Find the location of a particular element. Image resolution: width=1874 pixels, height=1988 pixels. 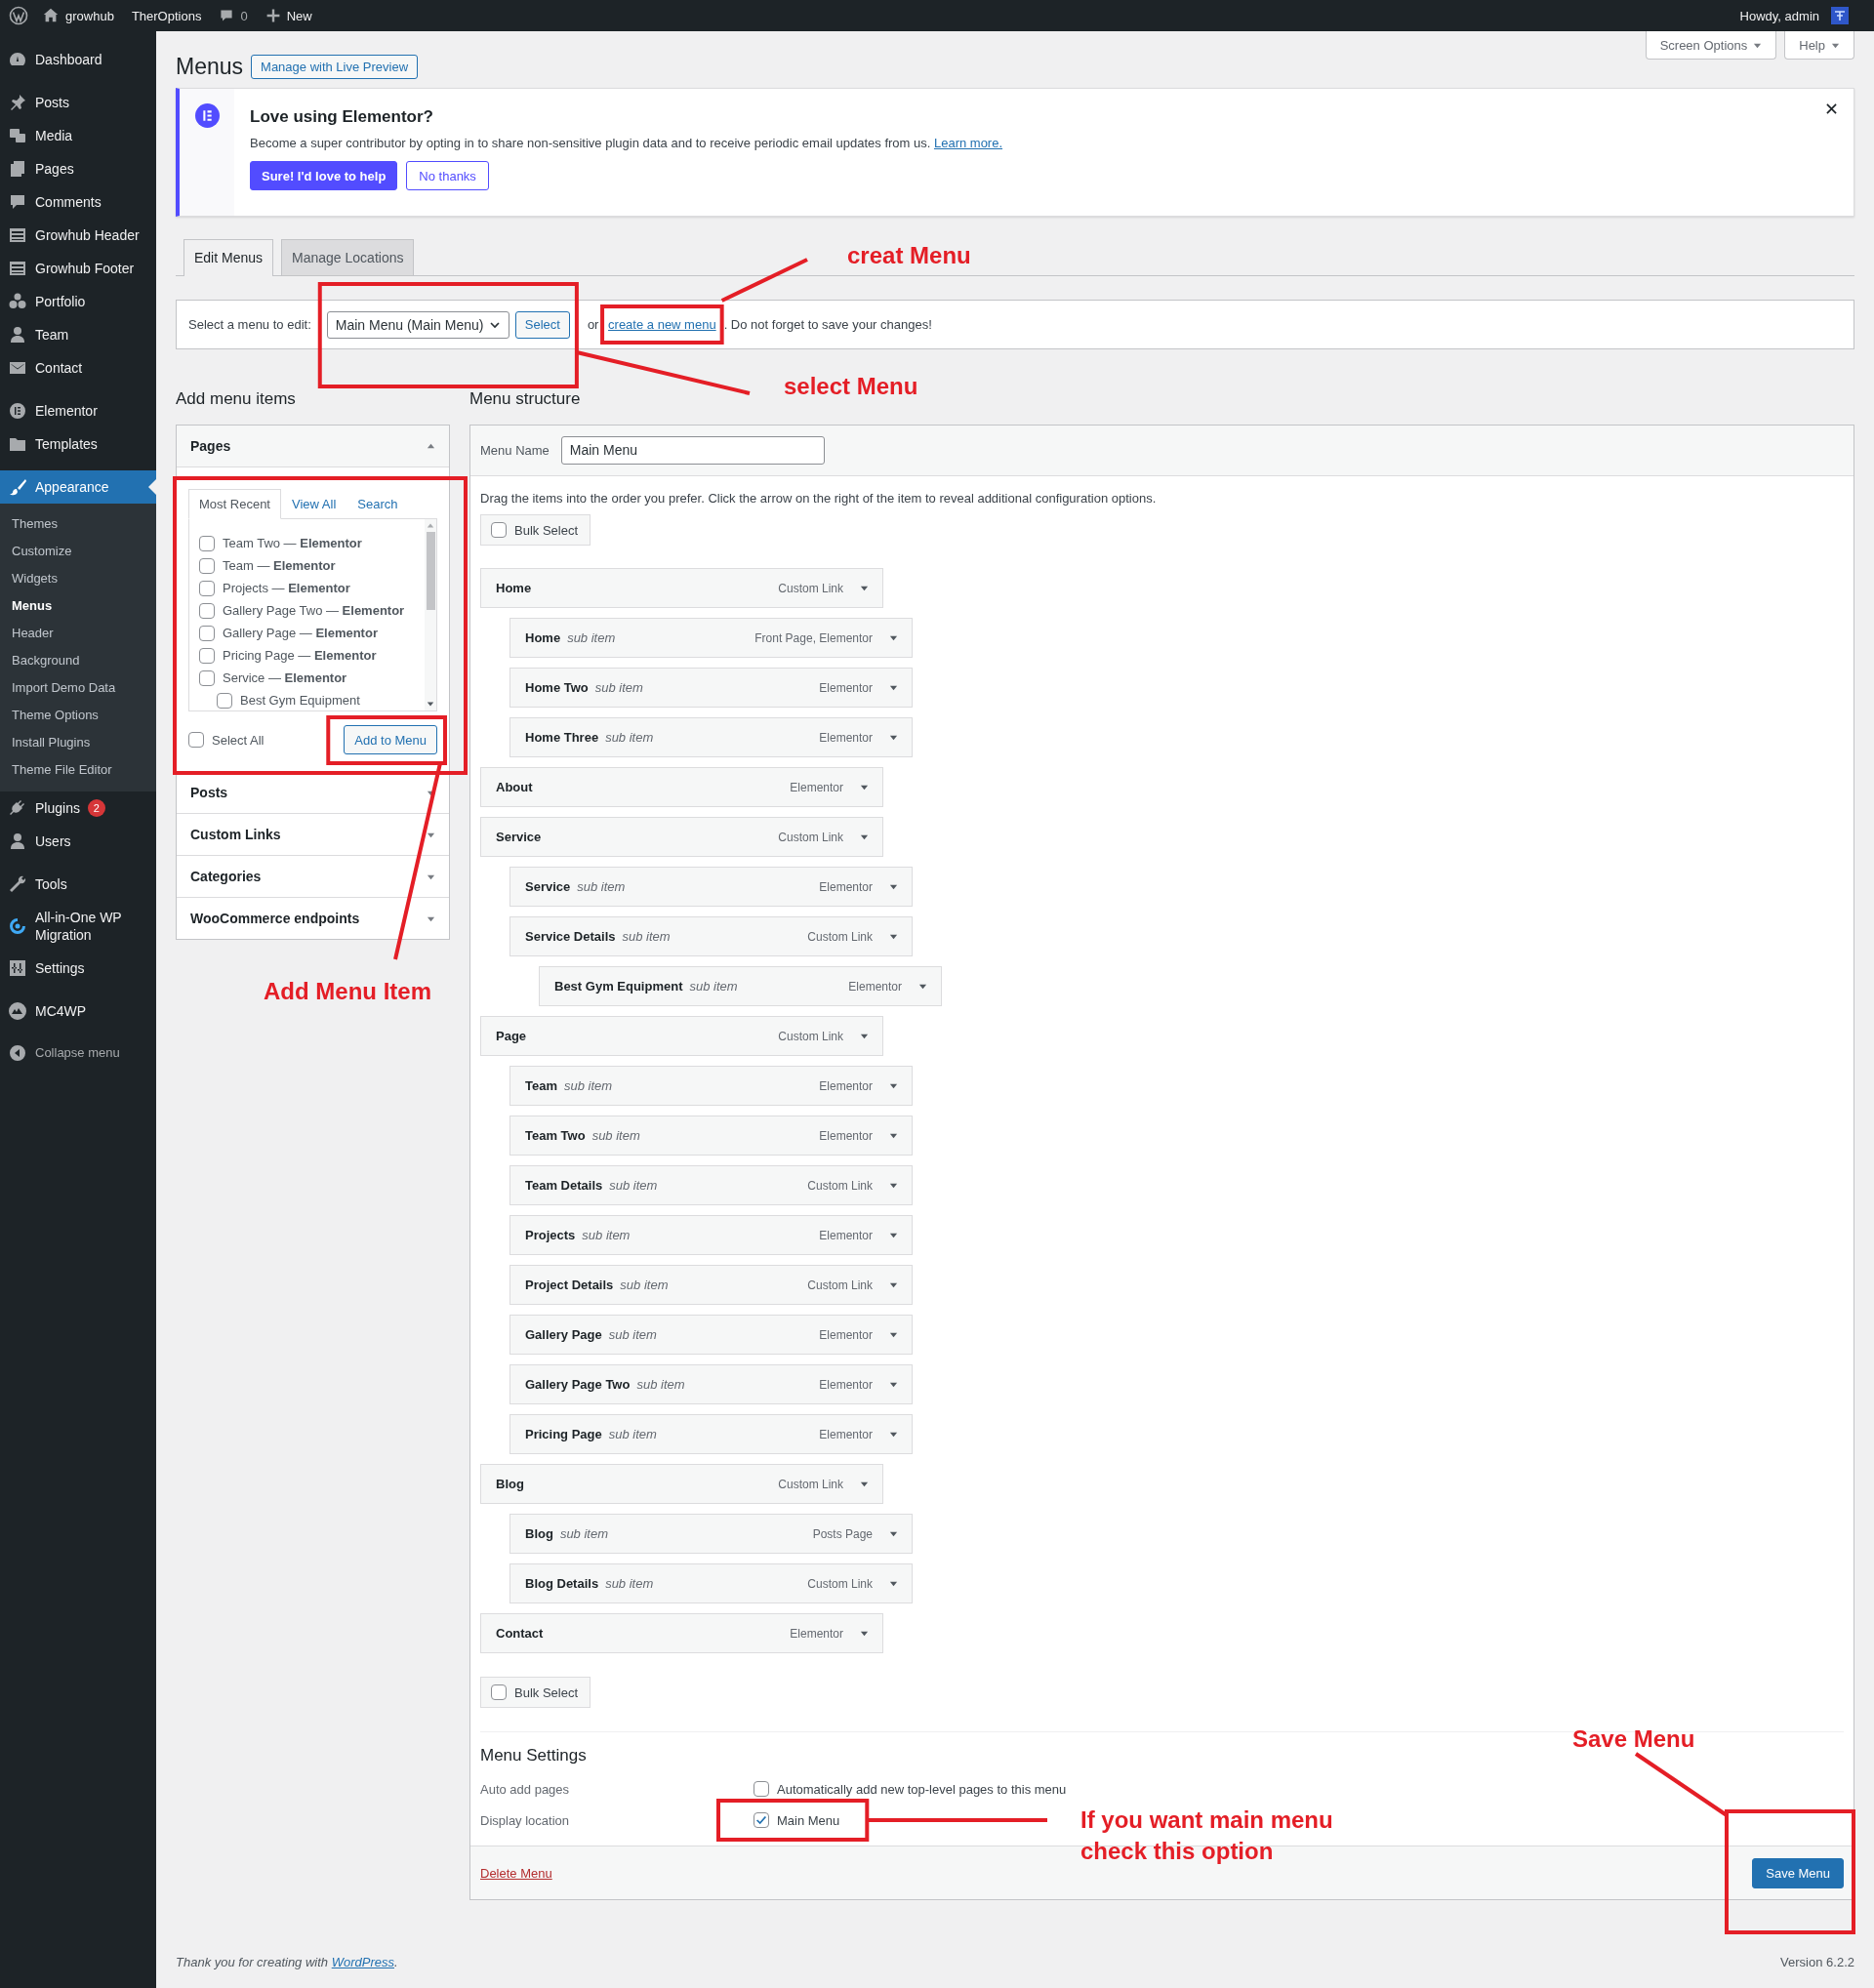

collapse-menu-button: Collapse menu is located at coordinates (78, 1052).